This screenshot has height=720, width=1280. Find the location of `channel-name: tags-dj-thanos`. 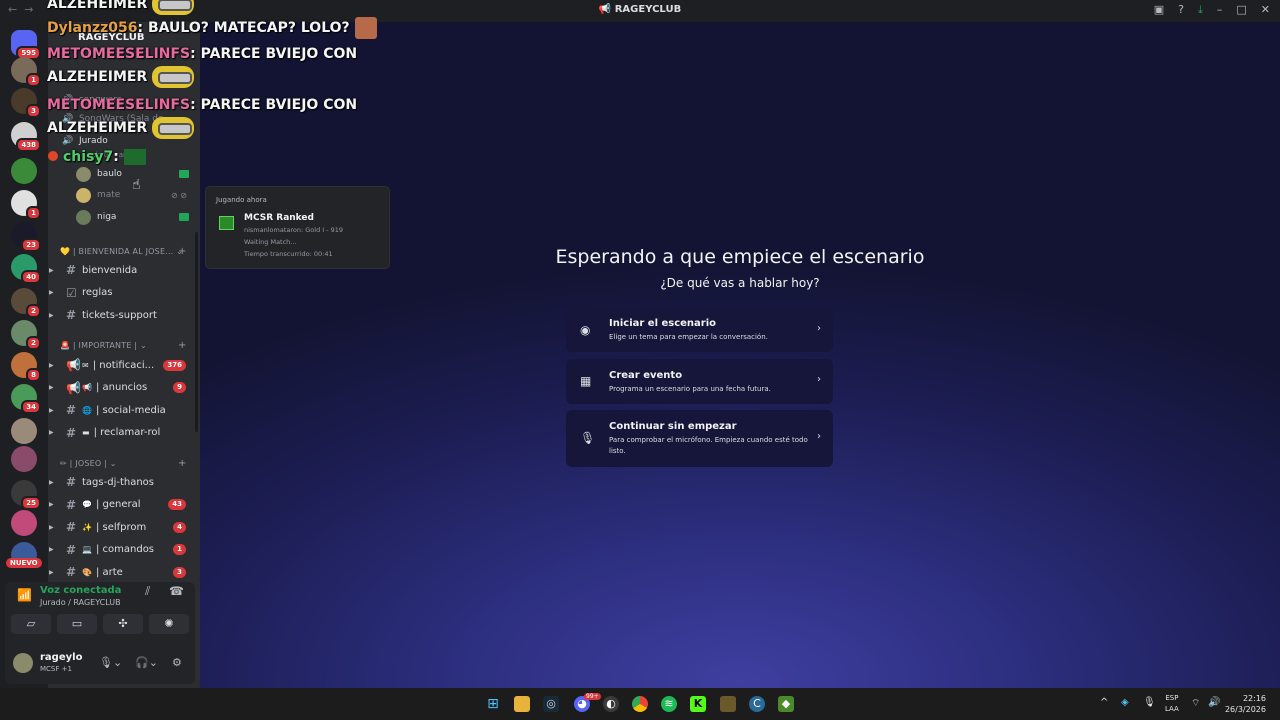

channel-name: tags-dj-thanos is located at coordinates (118, 482).